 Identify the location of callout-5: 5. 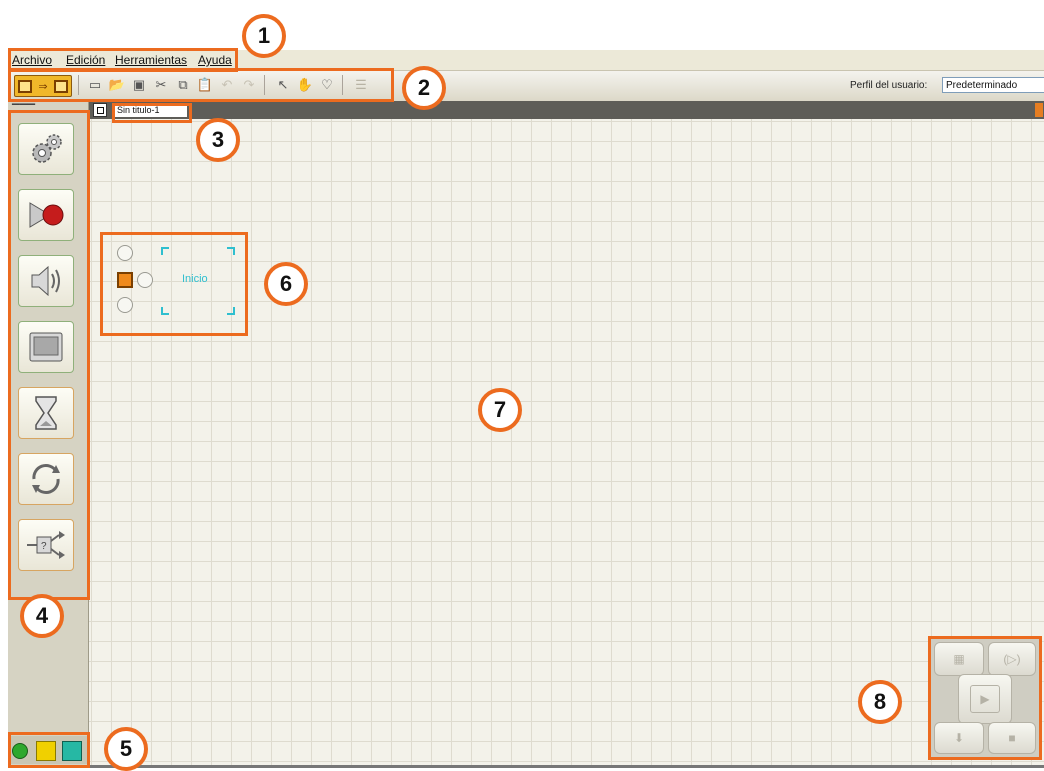
(126, 749).